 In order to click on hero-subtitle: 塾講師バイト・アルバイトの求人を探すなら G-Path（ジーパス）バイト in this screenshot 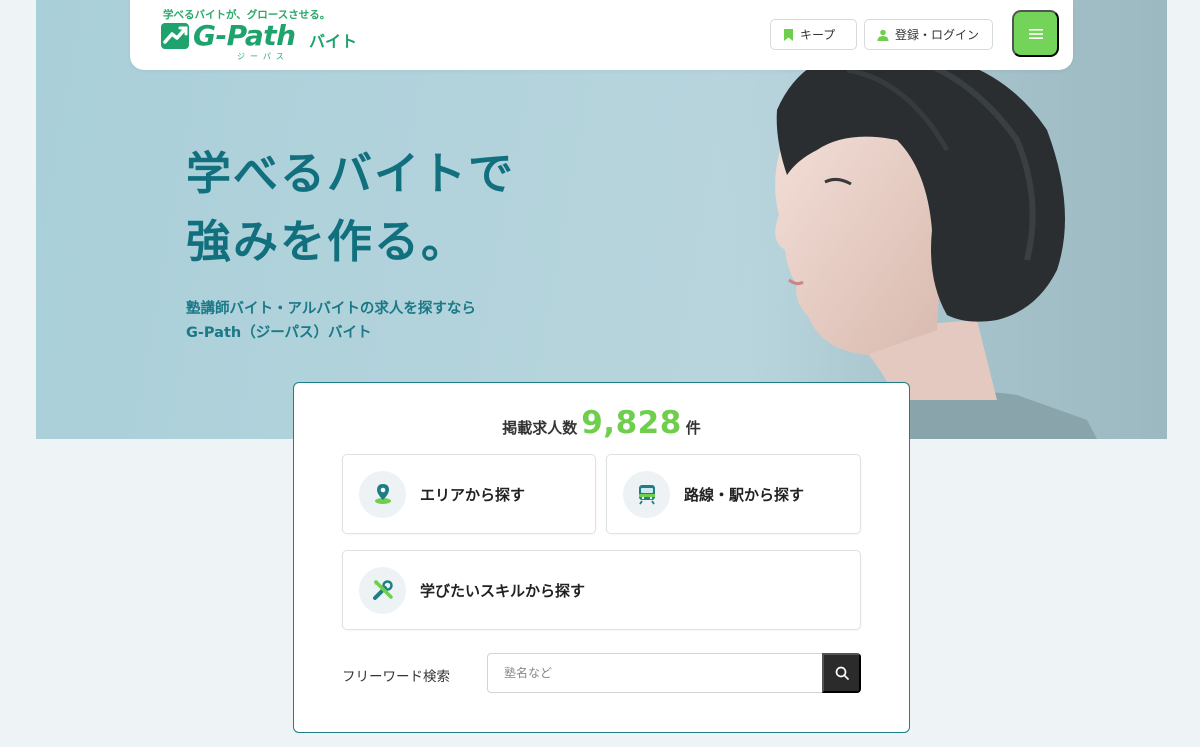, I will do `click(331, 321)`.